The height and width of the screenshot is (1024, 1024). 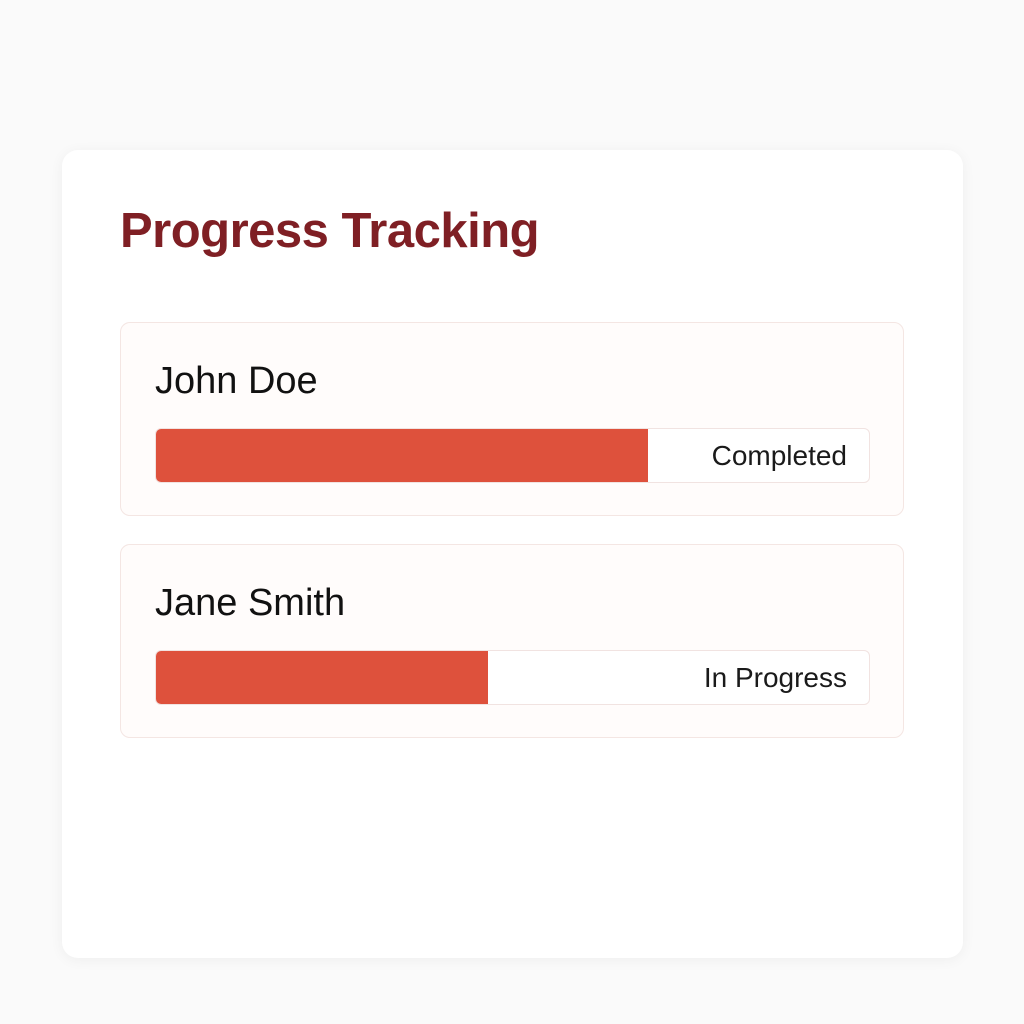 What do you see at coordinates (512, 677) in the screenshot?
I see `progress-bar: In Progress` at bounding box center [512, 677].